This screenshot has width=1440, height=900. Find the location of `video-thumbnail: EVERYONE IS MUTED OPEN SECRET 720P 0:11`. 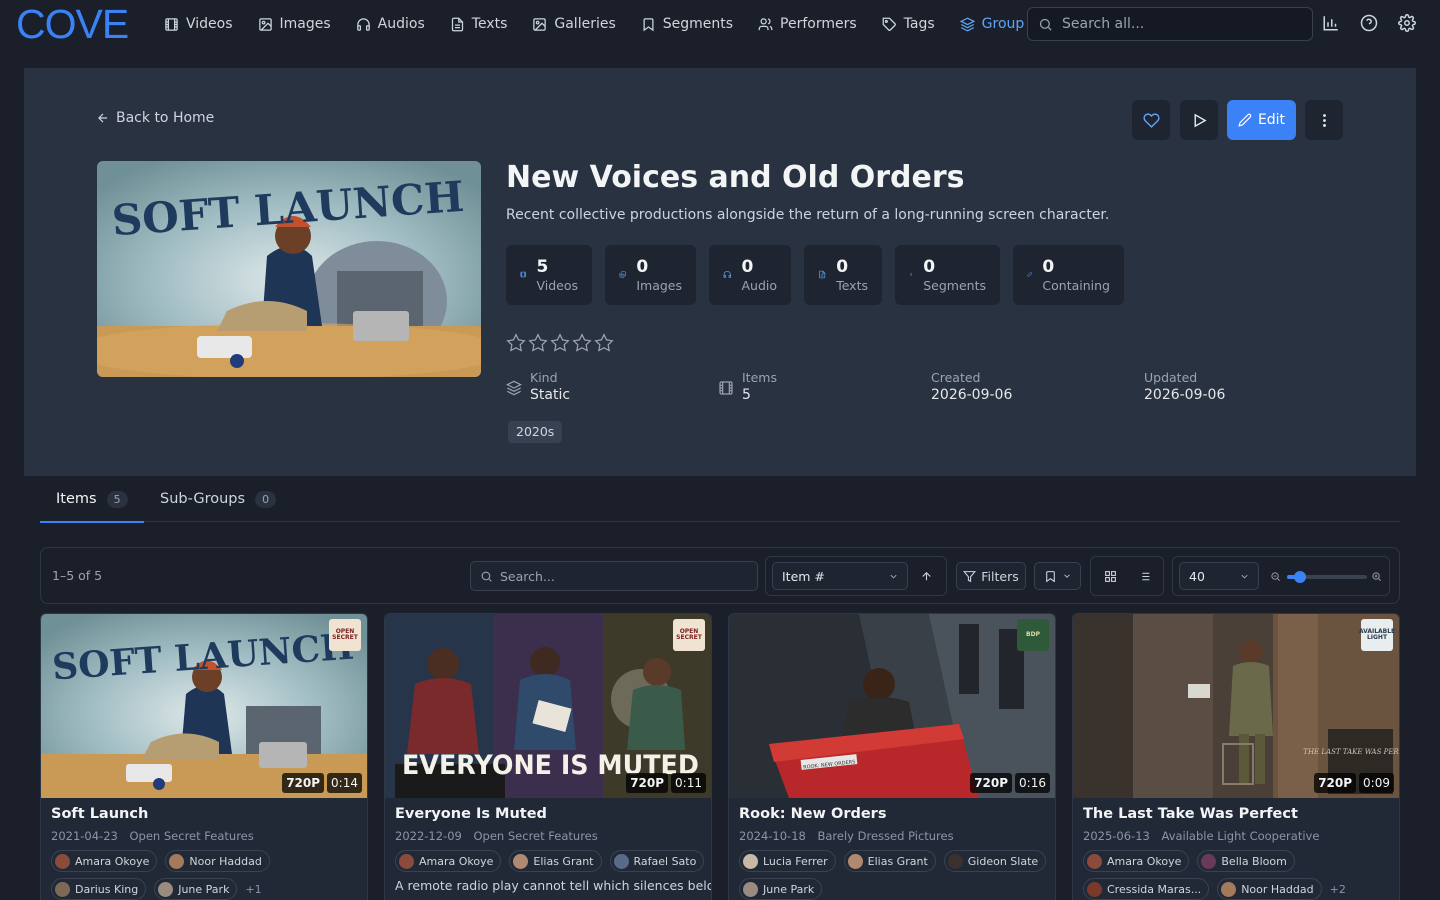

video-thumbnail: EVERYONE IS MUTED OPEN SECRET 720P 0:11 is located at coordinates (548, 706).